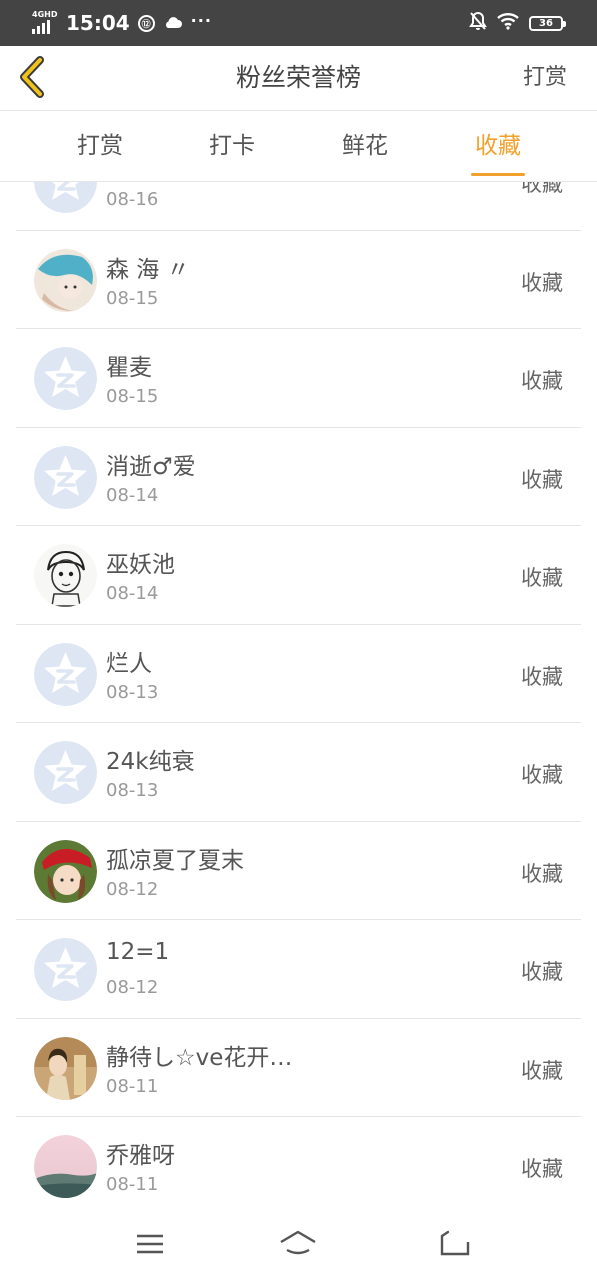 The width and height of the screenshot is (597, 1280). What do you see at coordinates (298, 575) in the screenshot?
I see `list-item: 巫妖池 08-14 收藏` at bounding box center [298, 575].